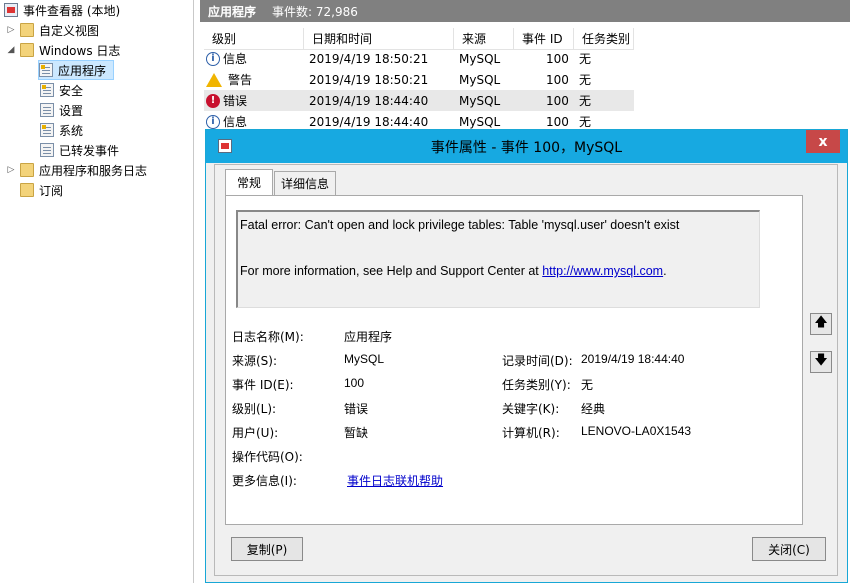 The image size is (850, 583). I want to click on tree-item-app-service-logs: ▷ 应用程序和服务日志, so click(76, 170).